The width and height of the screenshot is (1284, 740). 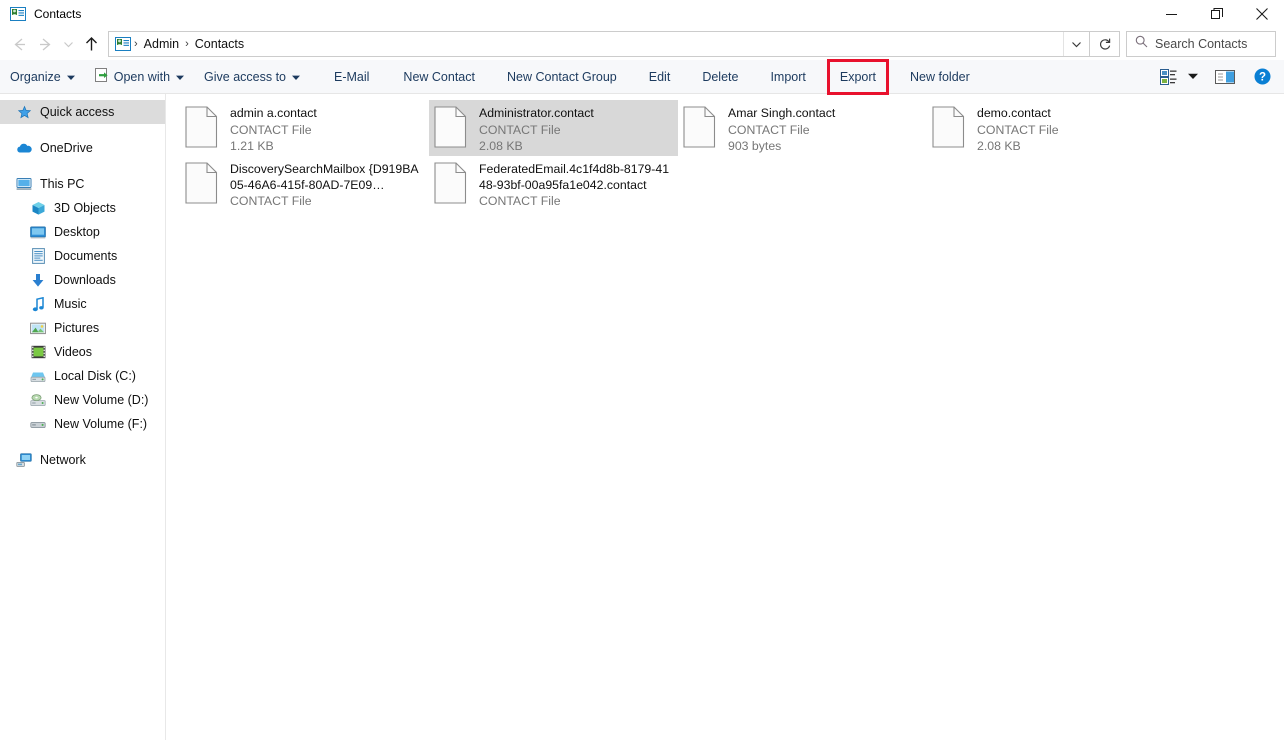 I want to click on window-controls, so click(x=1216, y=14).